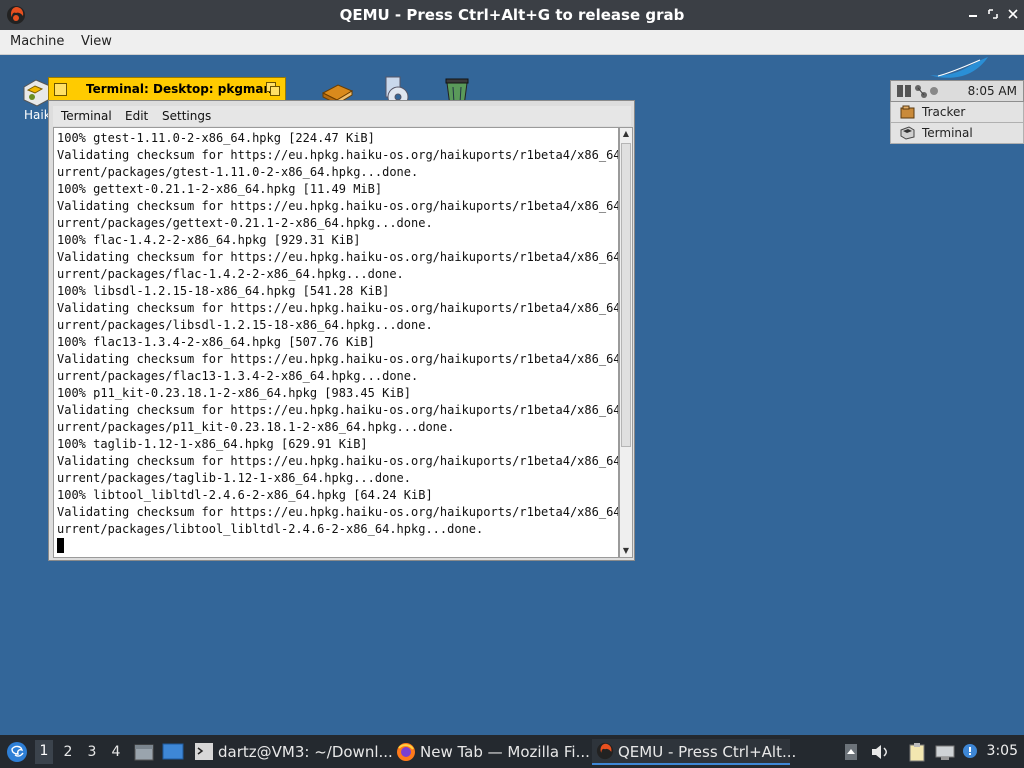  I want to click on scrollbar-thumb, so click(626, 295).